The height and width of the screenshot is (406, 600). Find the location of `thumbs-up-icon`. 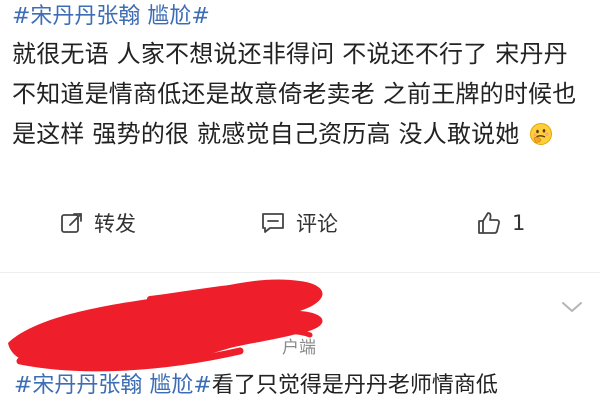

thumbs-up-icon is located at coordinates (489, 223).